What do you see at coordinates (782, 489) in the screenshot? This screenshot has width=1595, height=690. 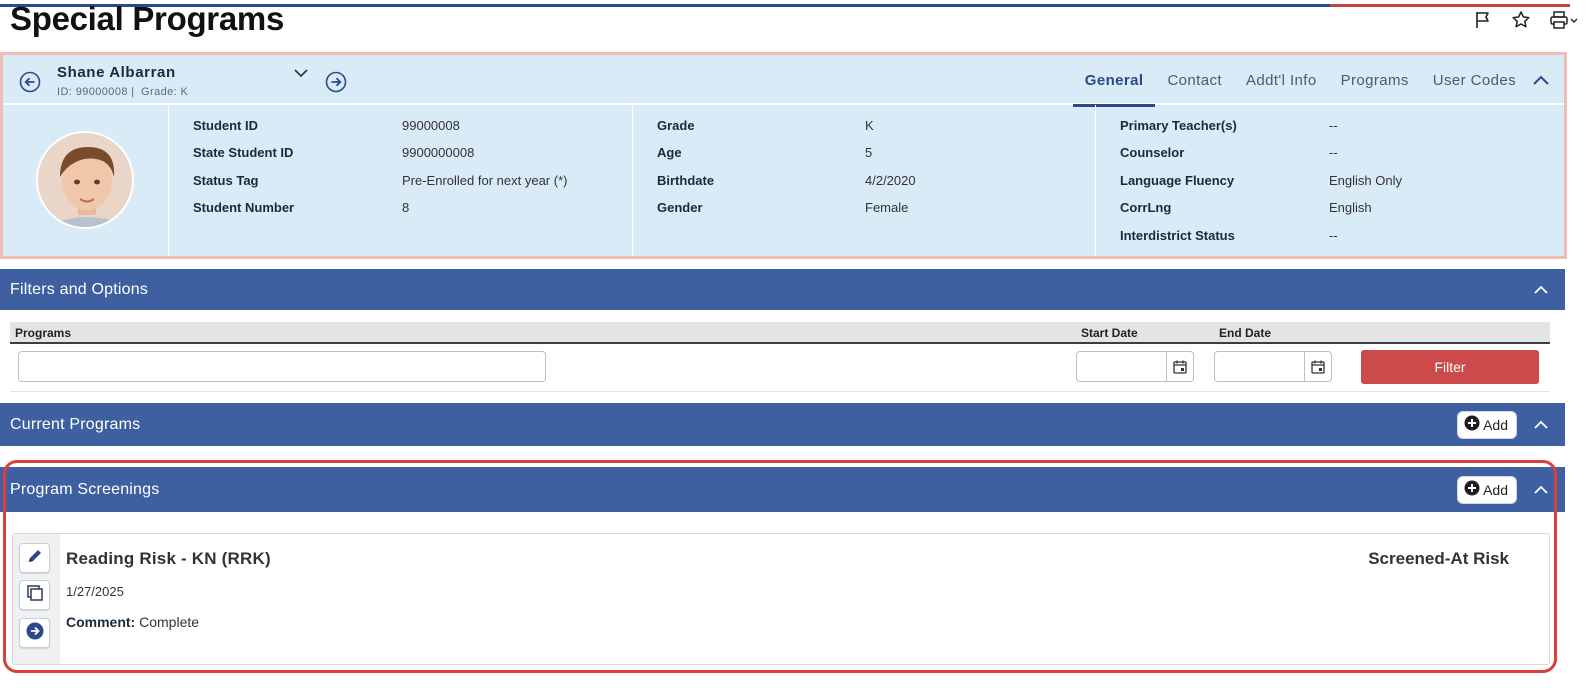 I see `program-screenings-section-header: Program Screenings Add` at bounding box center [782, 489].